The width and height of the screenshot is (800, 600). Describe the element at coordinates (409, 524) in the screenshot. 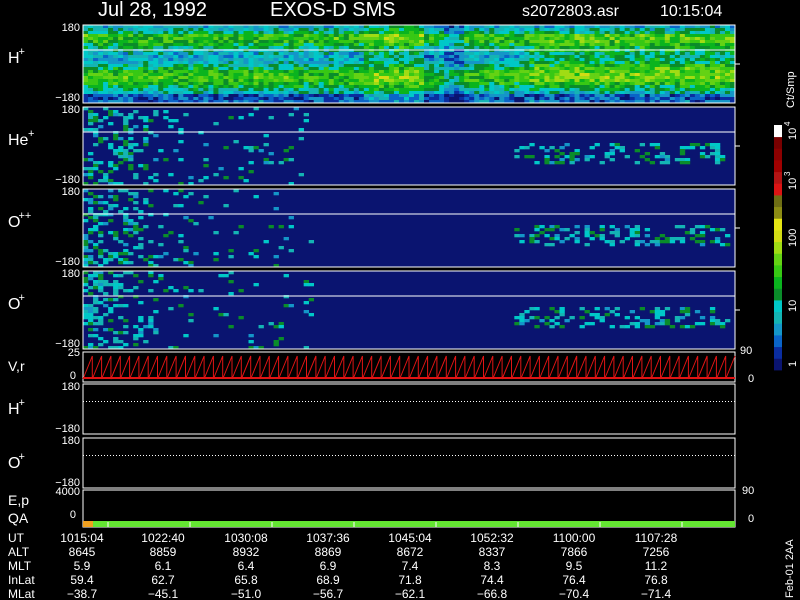

I see `qa-bar` at that location.